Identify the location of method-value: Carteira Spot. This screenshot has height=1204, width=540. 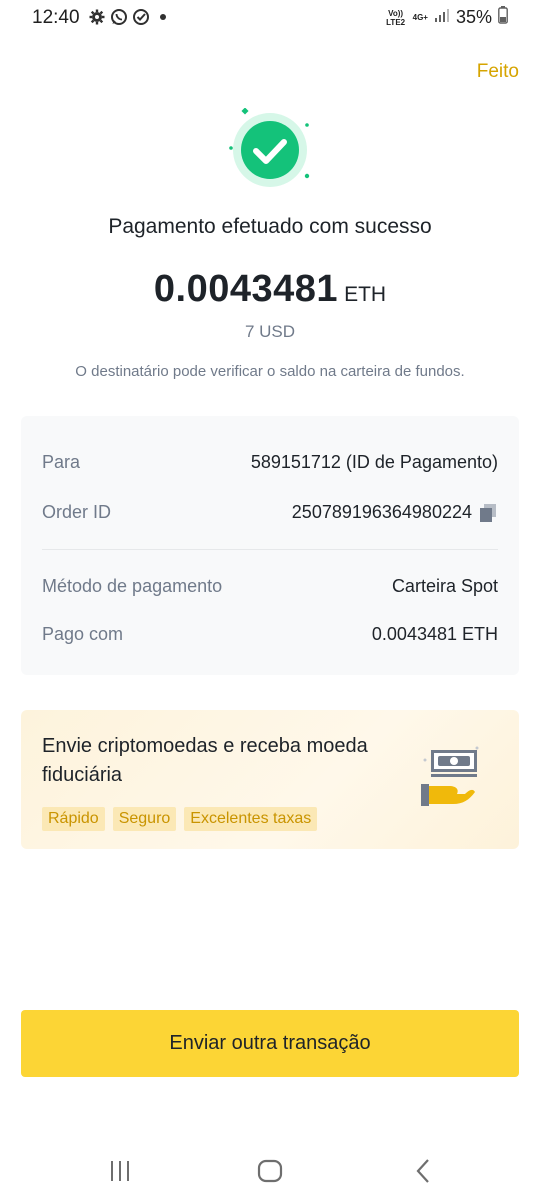
(444, 586).